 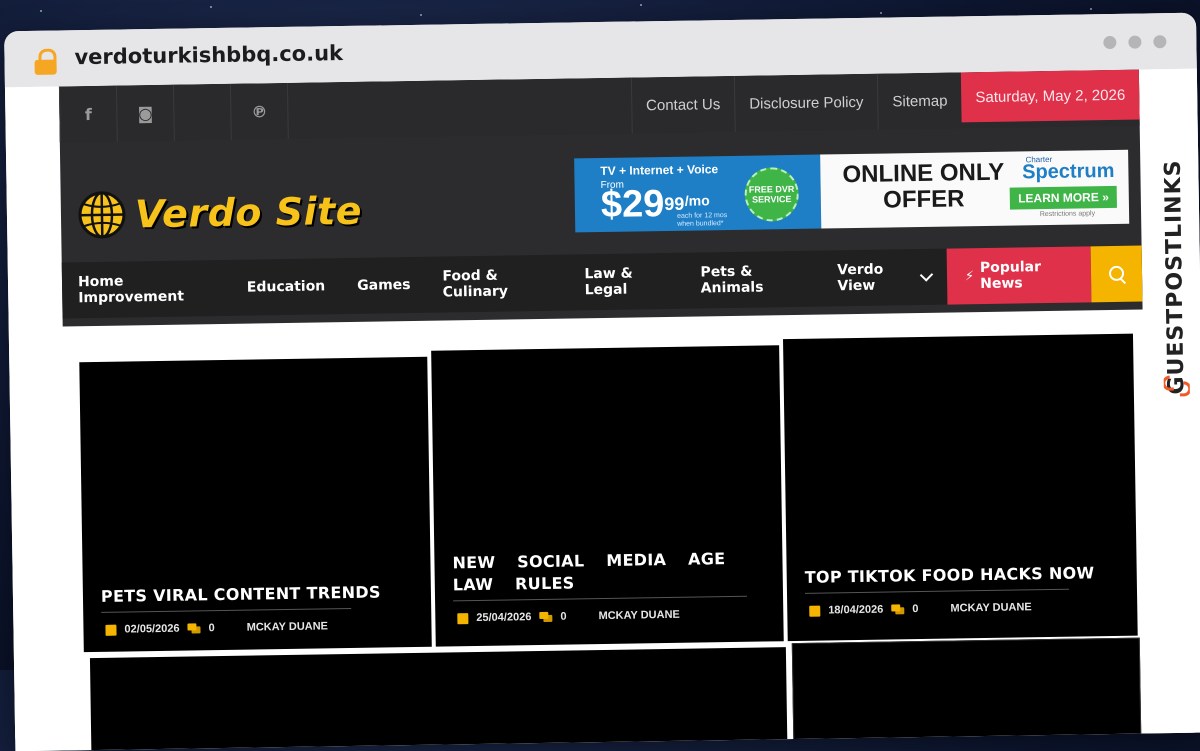 What do you see at coordinates (1010, 276) in the screenshot?
I see `popular-news-label: Popular News` at bounding box center [1010, 276].